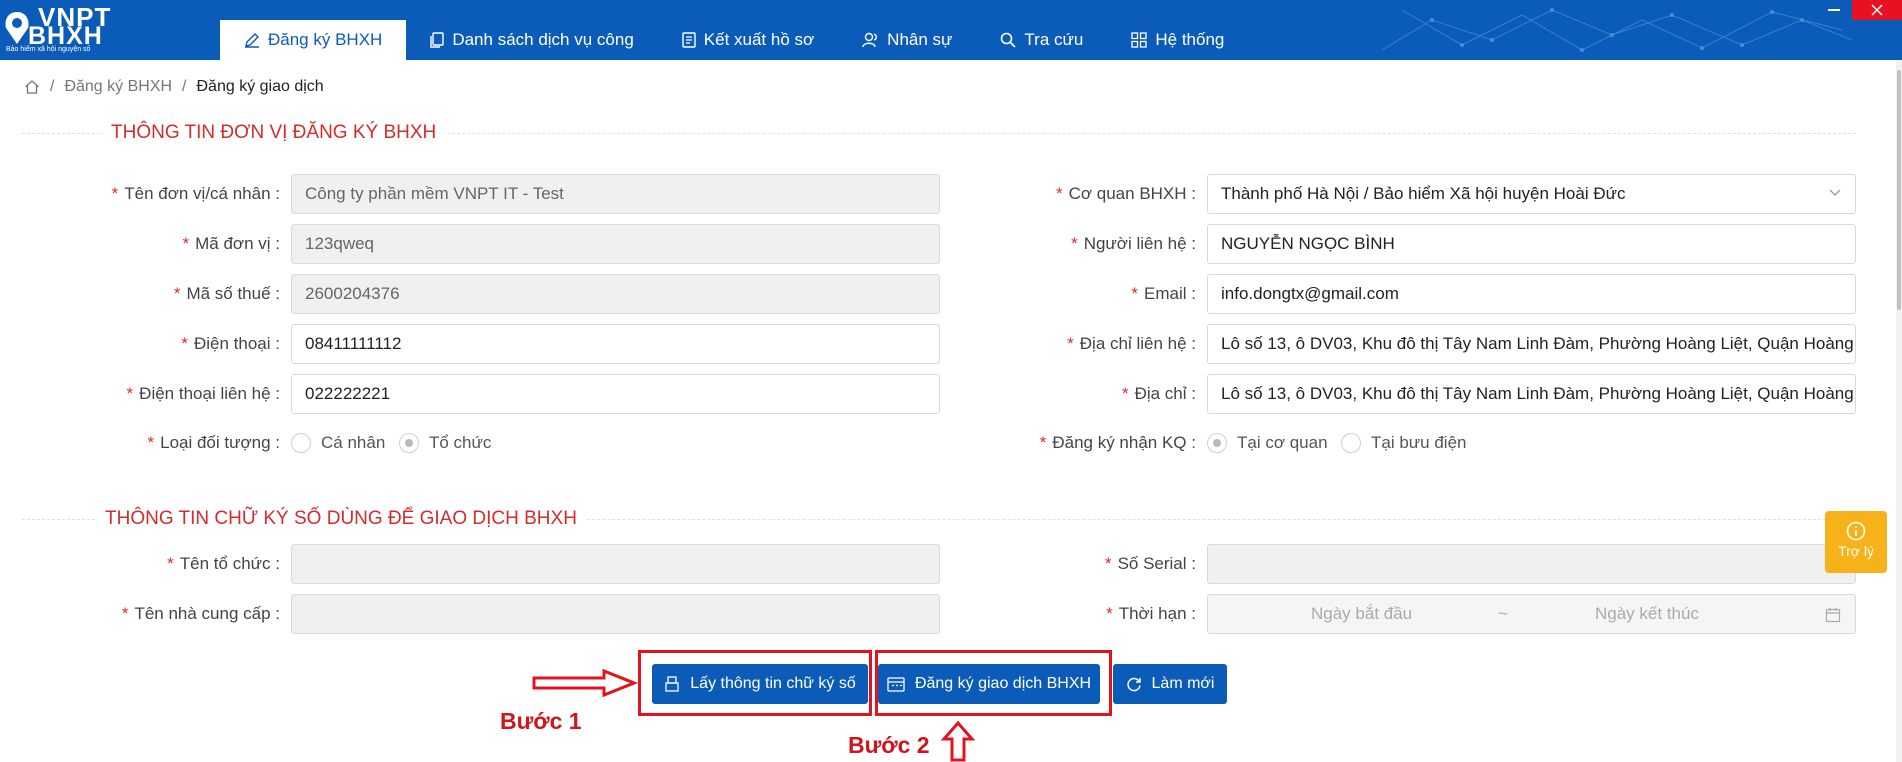  Describe the element at coordinates (615, 194) in the screenshot. I see `ten-don-vi-field: Công ty phần mềm VNPT IT - Test` at that location.